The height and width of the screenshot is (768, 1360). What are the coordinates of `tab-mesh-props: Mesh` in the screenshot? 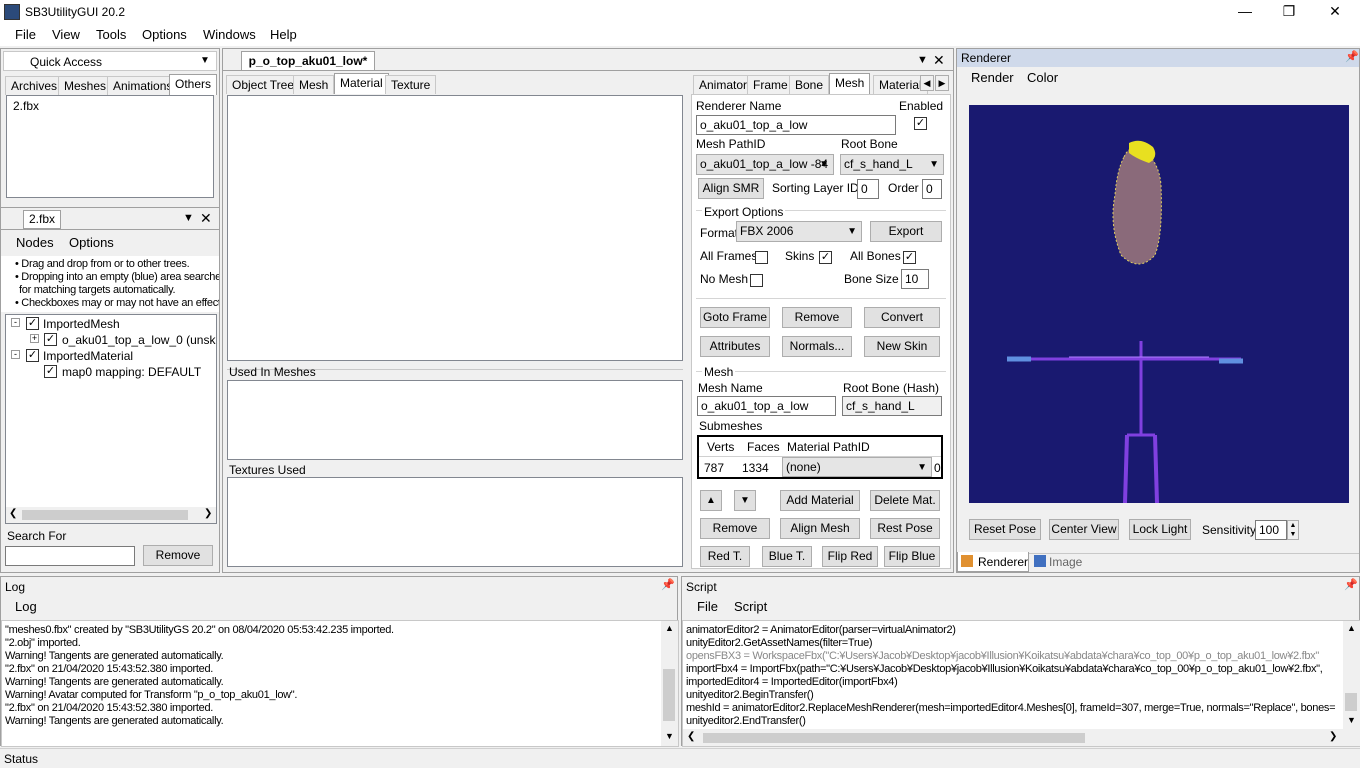 It's located at (850, 83).